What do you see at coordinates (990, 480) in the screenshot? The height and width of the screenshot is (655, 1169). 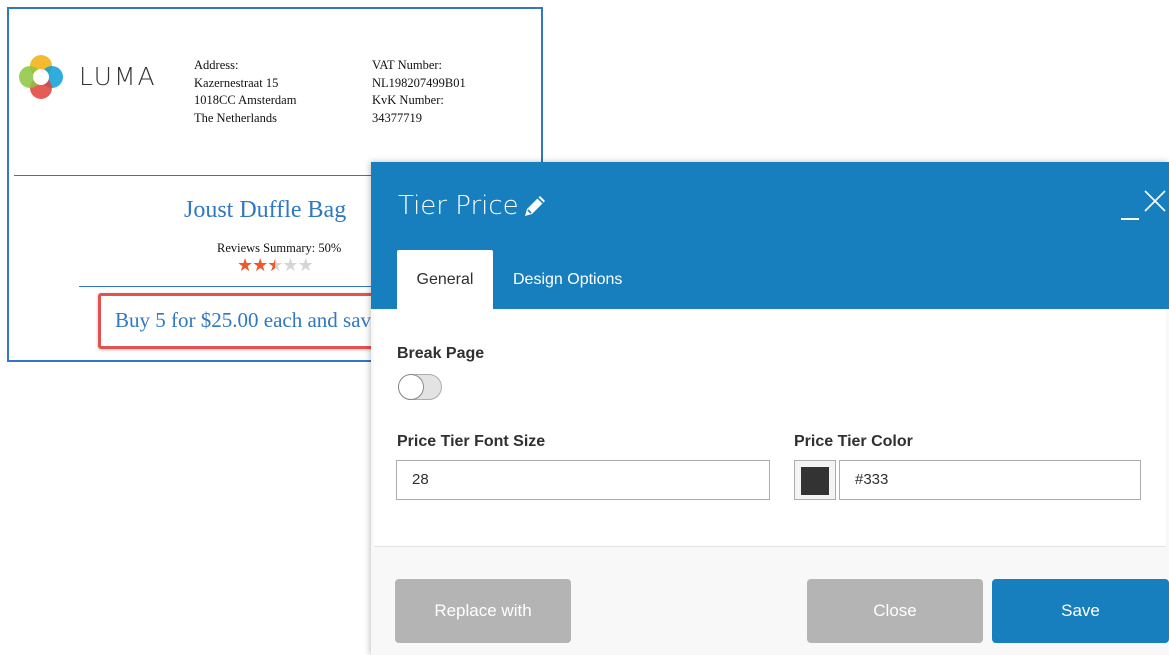 I see `color-input: #333` at bounding box center [990, 480].